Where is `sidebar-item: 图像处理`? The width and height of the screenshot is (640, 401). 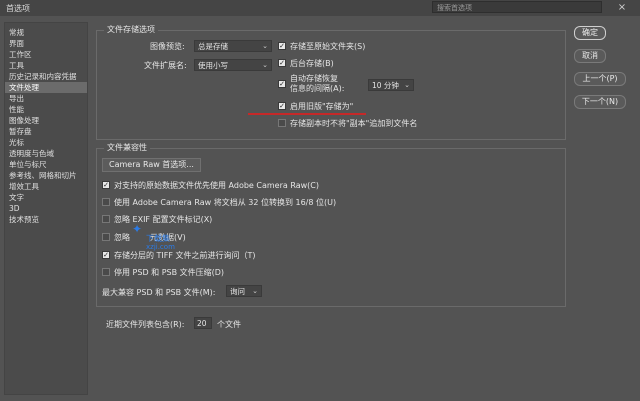
sidebar-item: 图像处理 is located at coordinates (46, 120).